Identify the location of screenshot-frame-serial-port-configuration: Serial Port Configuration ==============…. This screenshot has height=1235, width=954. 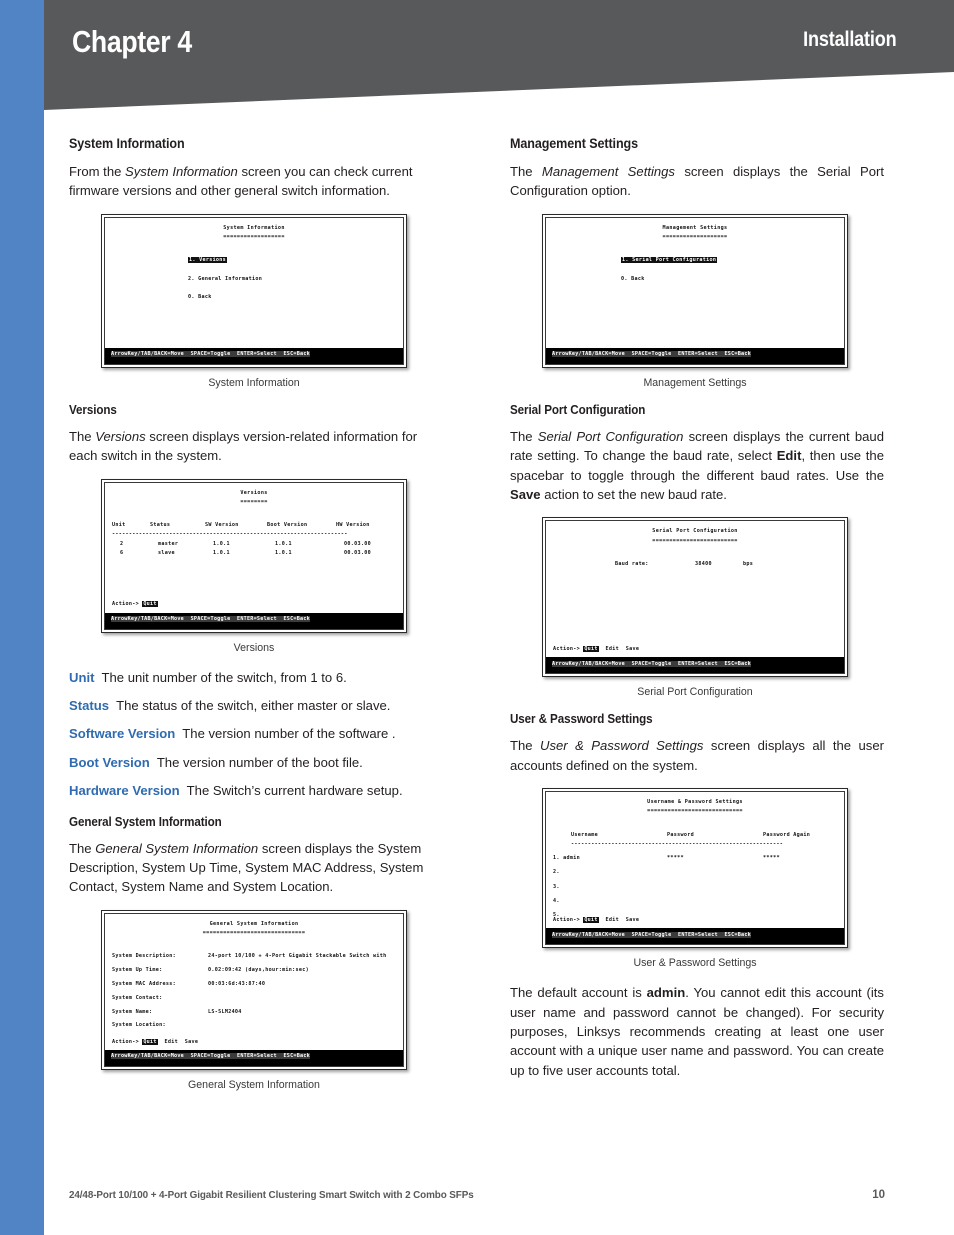
(695, 597).